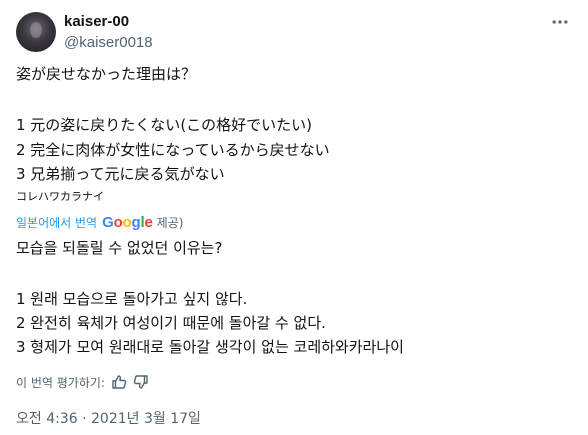  What do you see at coordinates (108, 42) in the screenshot?
I see `author-handle: @kaiser0018` at bounding box center [108, 42].